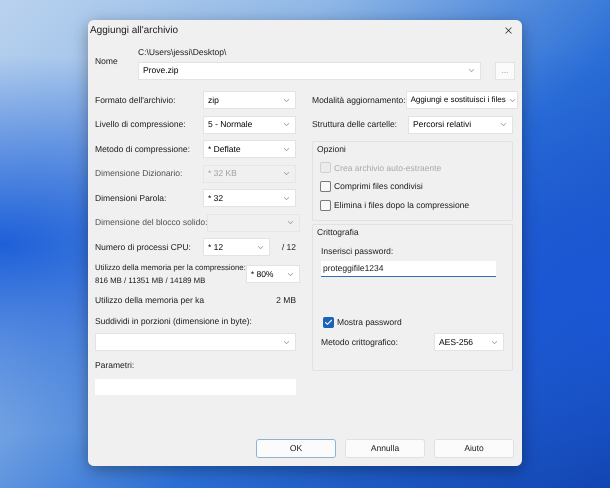 This screenshot has height=488, width=610. I want to click on dialog-button: Annulla, so click(385, 448).